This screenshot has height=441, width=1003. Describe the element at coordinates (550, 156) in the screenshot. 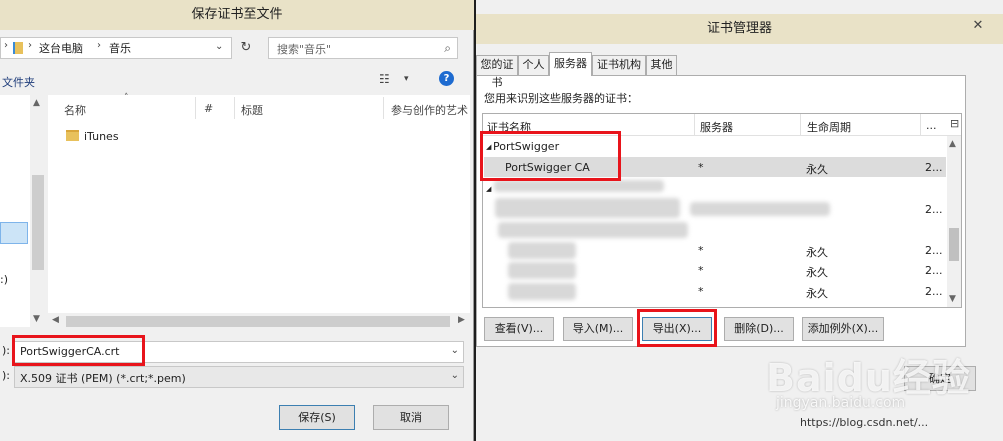

I see `portswigger-highlight-box` at that location.